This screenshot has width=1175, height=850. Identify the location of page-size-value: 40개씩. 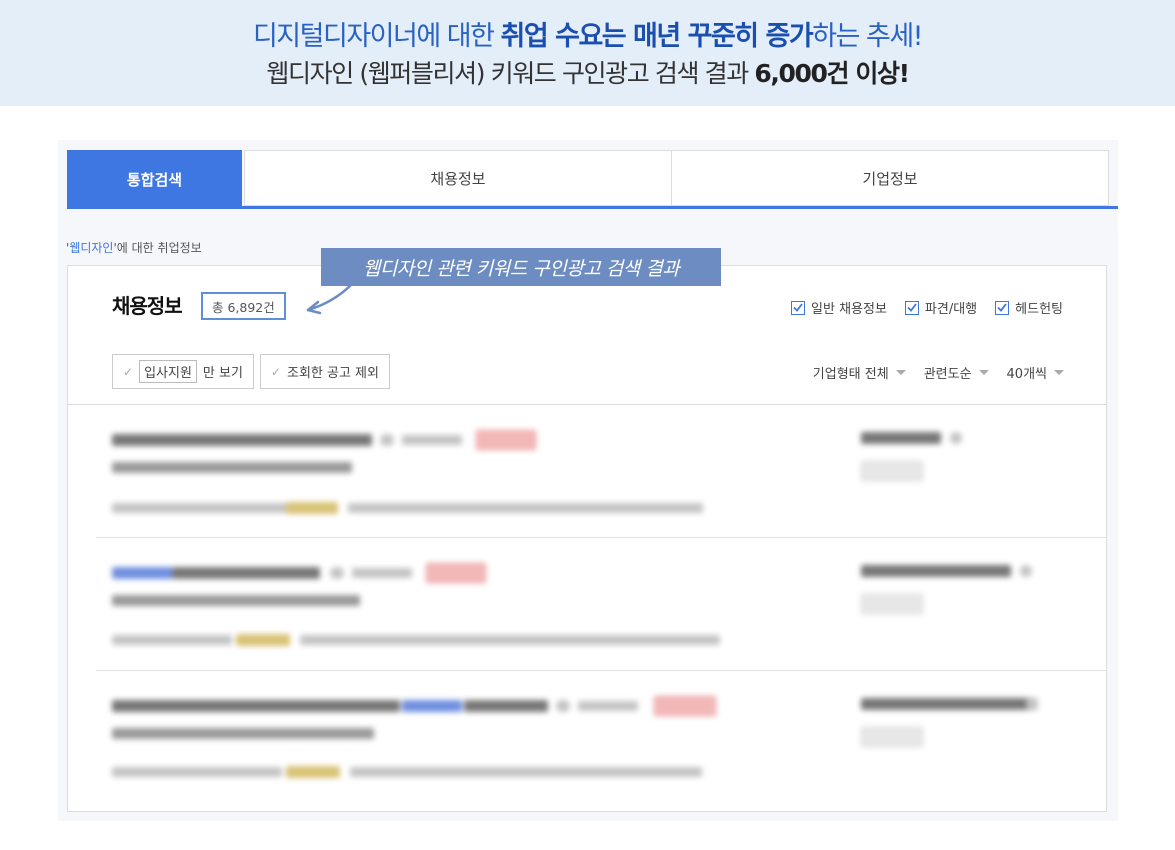
(1026, 374).